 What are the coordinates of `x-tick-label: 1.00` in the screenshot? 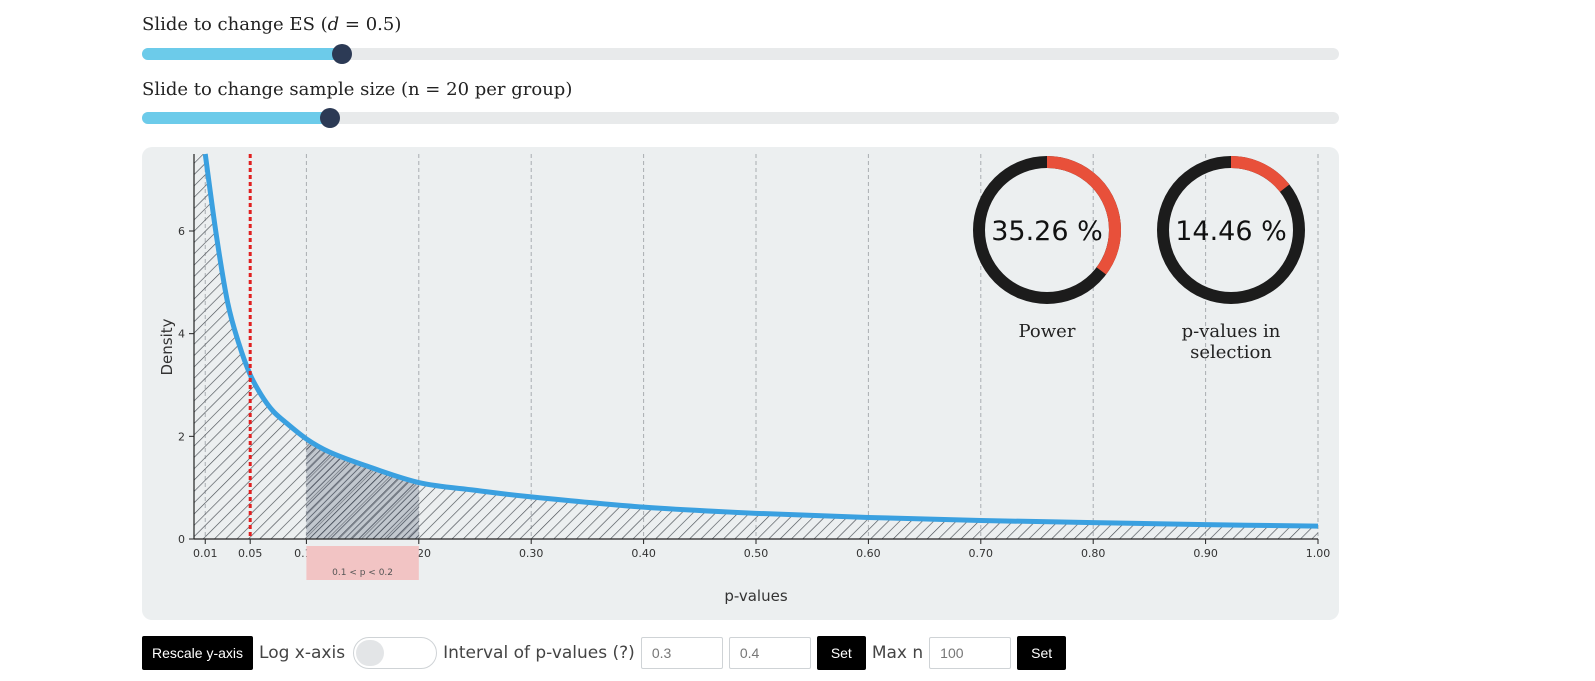 It's located at (1318, 553).